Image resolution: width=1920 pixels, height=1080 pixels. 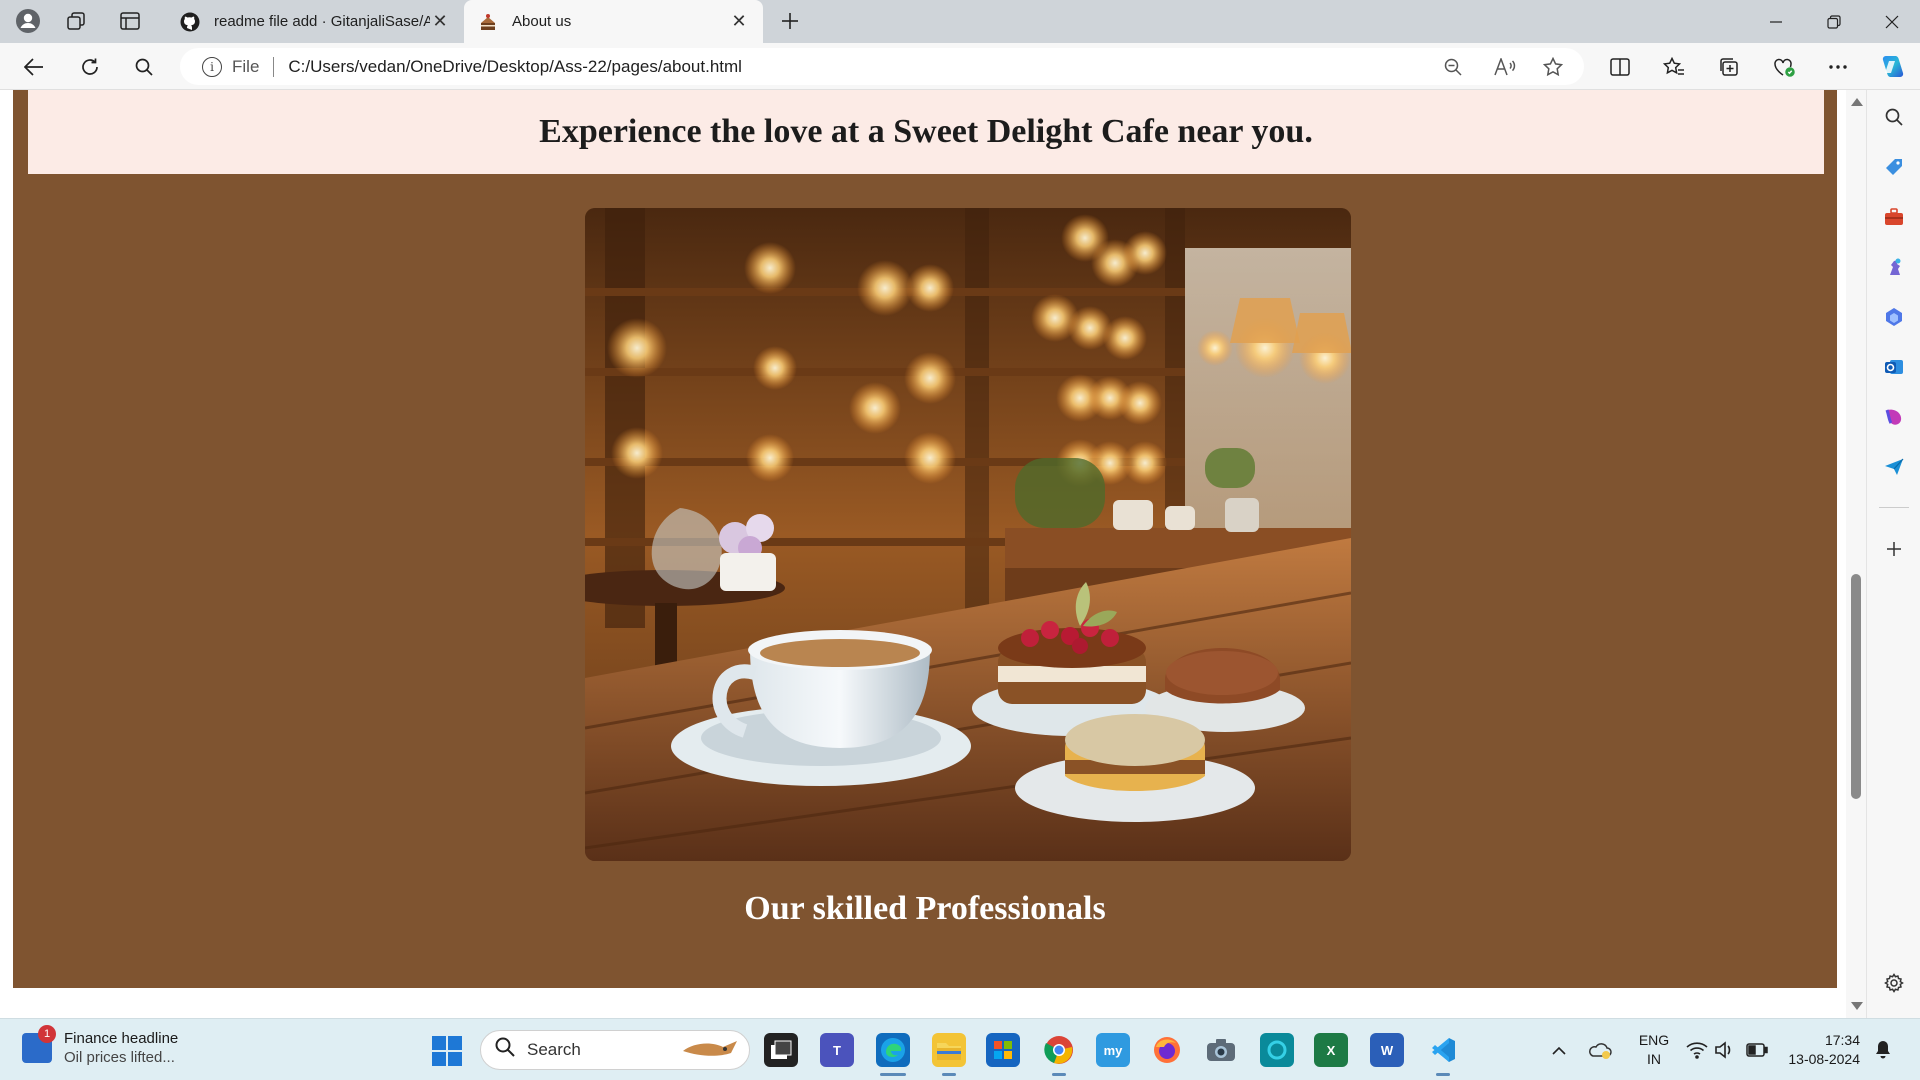 What do you see at coordinates (837, 1050) in the screenshot?
I see `teams-icon: T` at bounding box center [837, 1050].